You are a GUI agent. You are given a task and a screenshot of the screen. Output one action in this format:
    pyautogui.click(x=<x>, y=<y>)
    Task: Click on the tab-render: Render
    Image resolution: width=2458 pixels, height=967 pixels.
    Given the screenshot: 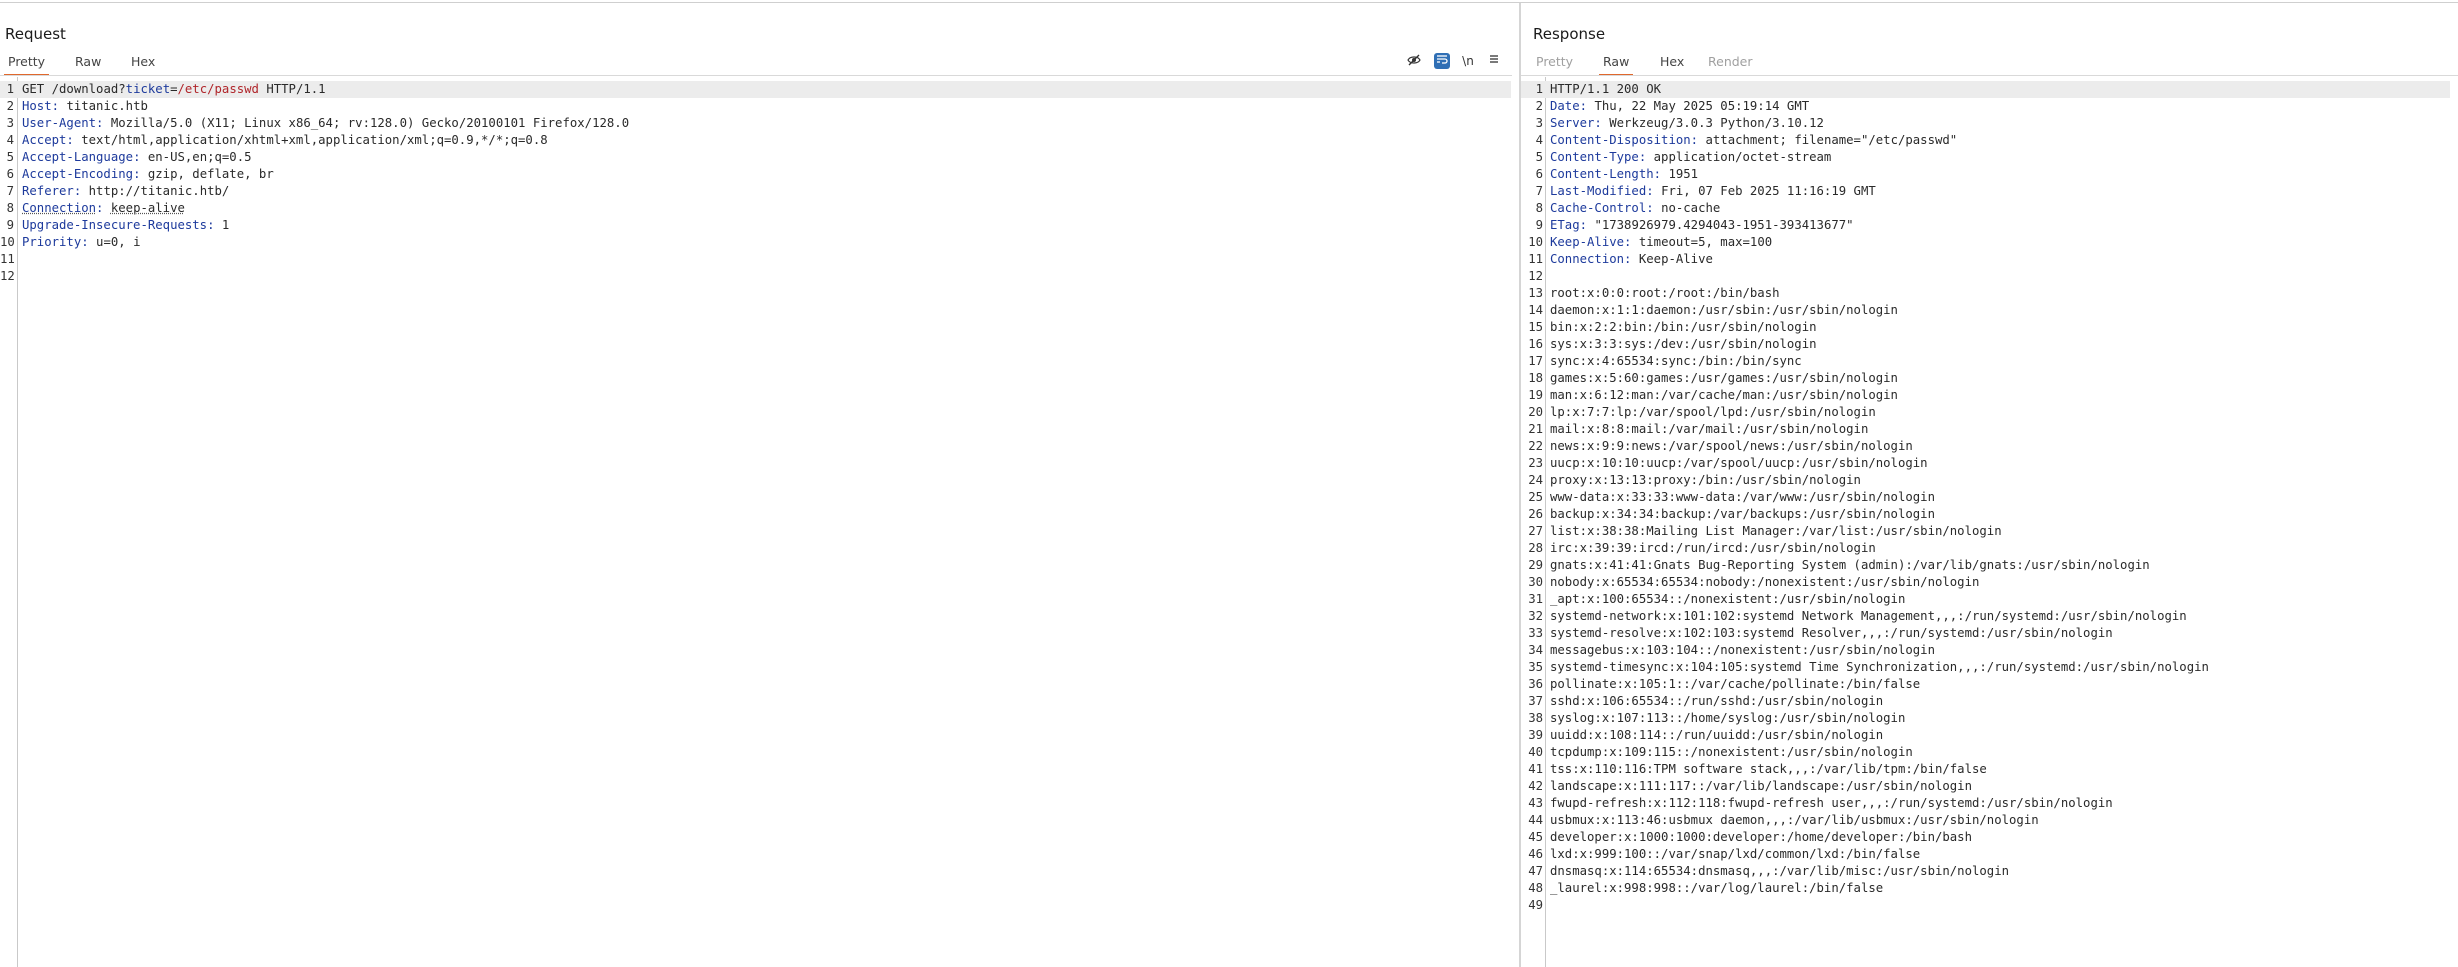 What is the action you would take?
    pyautogui.click(x=1730, y=61)
    